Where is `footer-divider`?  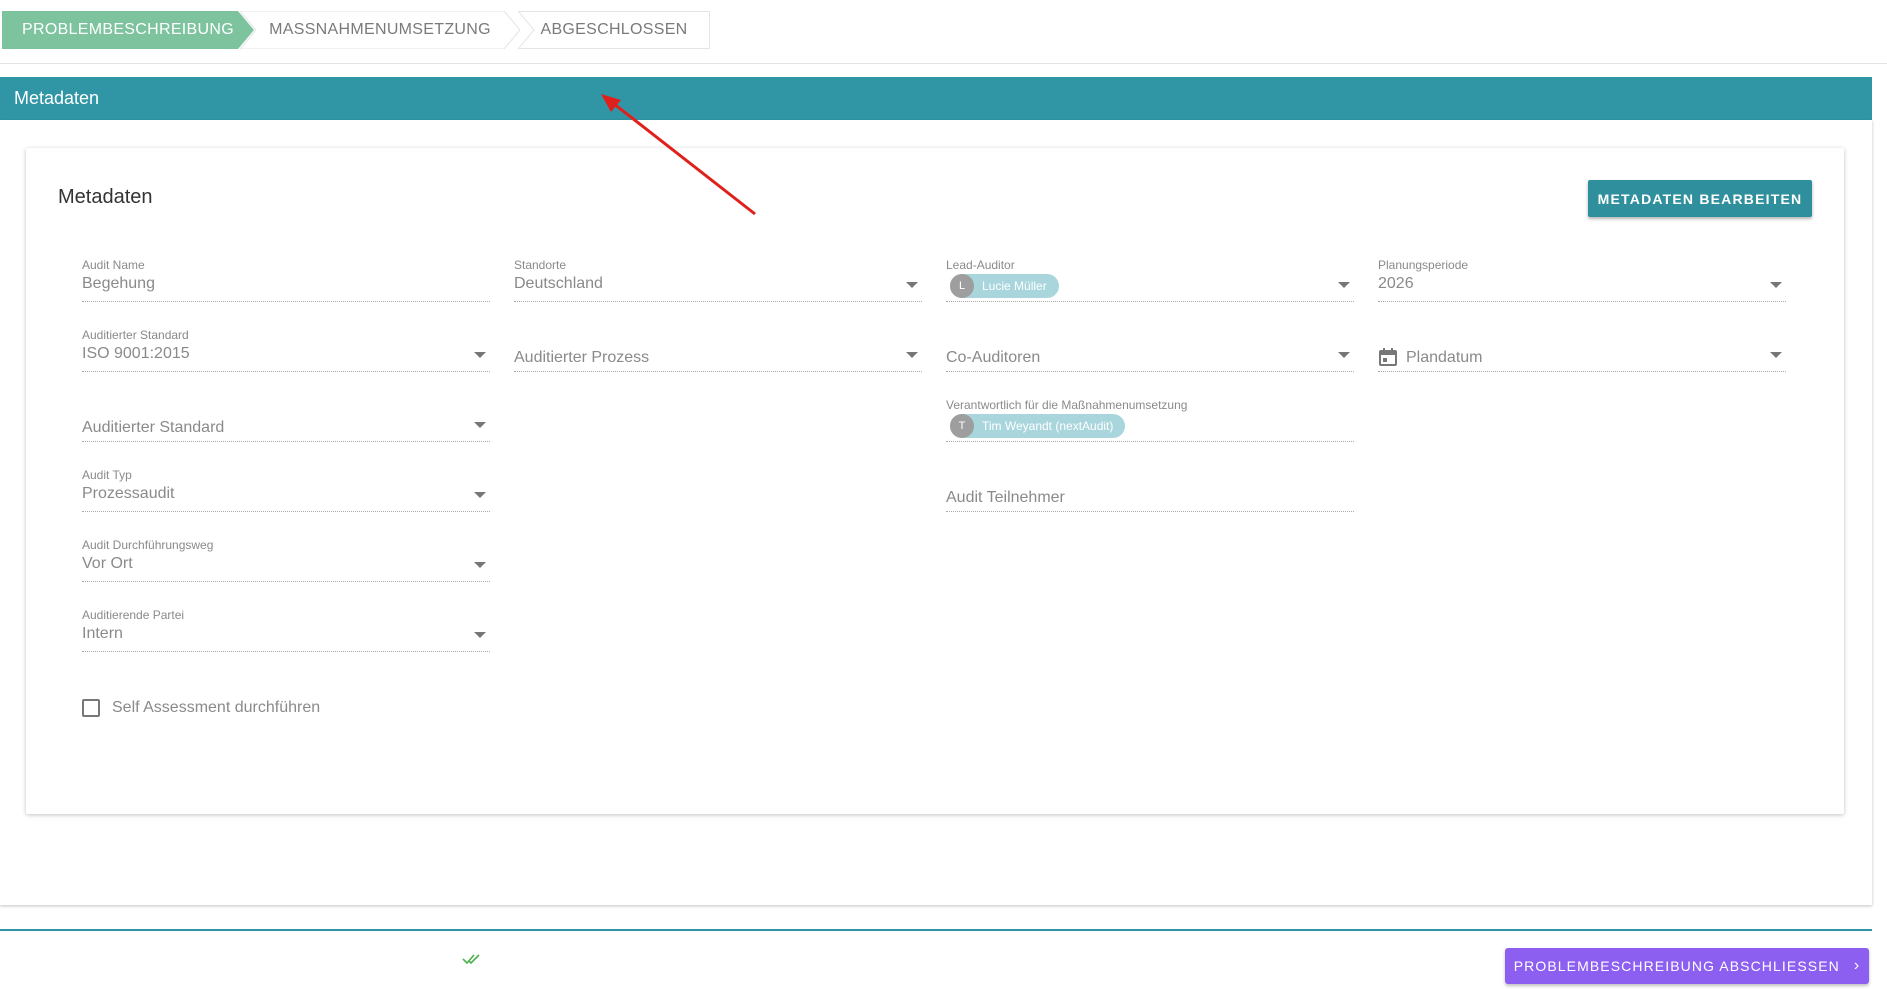
footer-divider is located at coordinates (936, 930).